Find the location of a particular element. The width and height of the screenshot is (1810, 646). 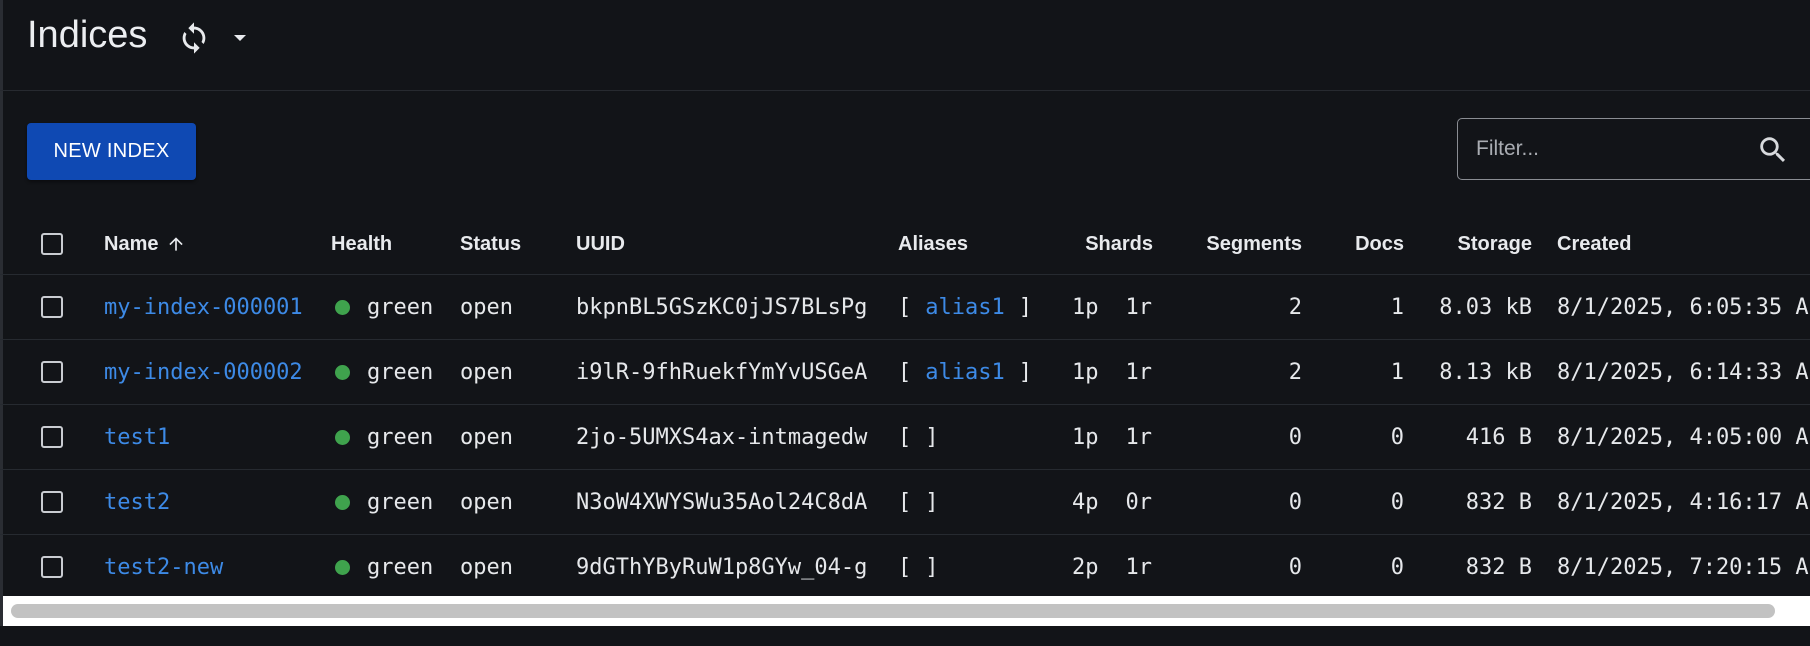

created-cell: 8/1/2025, 4:05:00 A is located at coordinates (1683, 437).